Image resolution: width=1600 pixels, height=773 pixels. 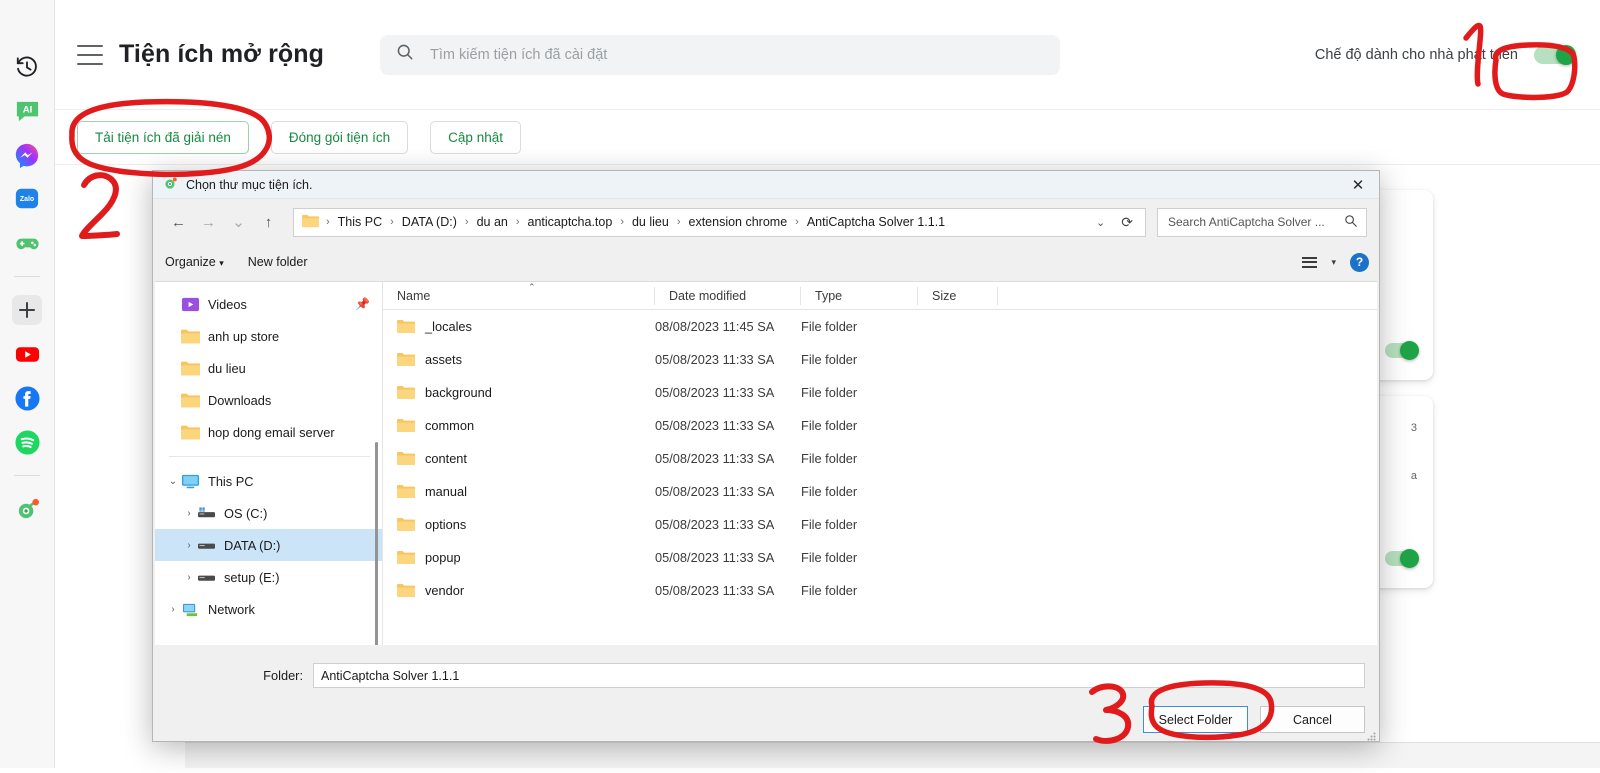 What do you see at coordinates (570, 222) in the screenshot?
I see `breadcrumb-item: anticaptcha.top` at bounding box center [570, 222].